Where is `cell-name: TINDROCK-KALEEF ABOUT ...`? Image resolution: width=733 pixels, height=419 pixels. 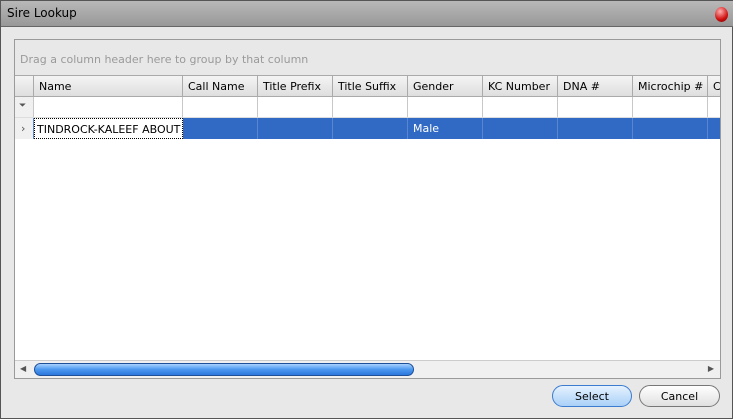
cell-name: TINDROCK-KALEEF ABOUT ... is located at coordinates (108, 128).